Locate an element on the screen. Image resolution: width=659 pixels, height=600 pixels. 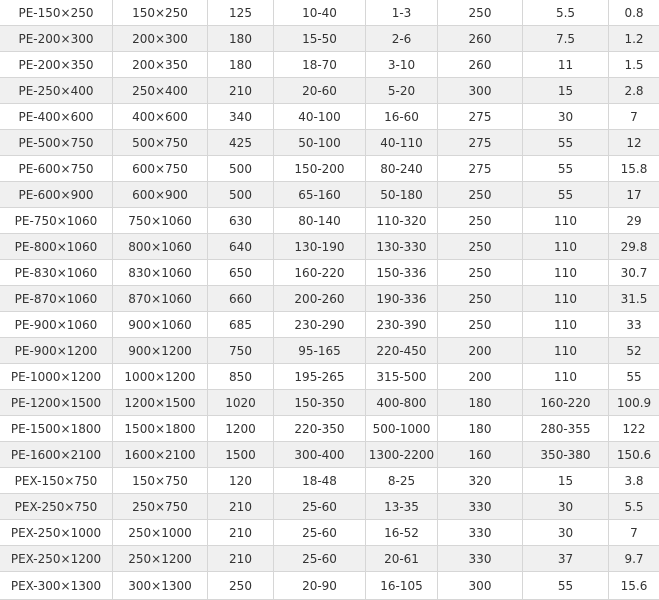
cell-weight: 31.5 is located at coordinates (634, 299).